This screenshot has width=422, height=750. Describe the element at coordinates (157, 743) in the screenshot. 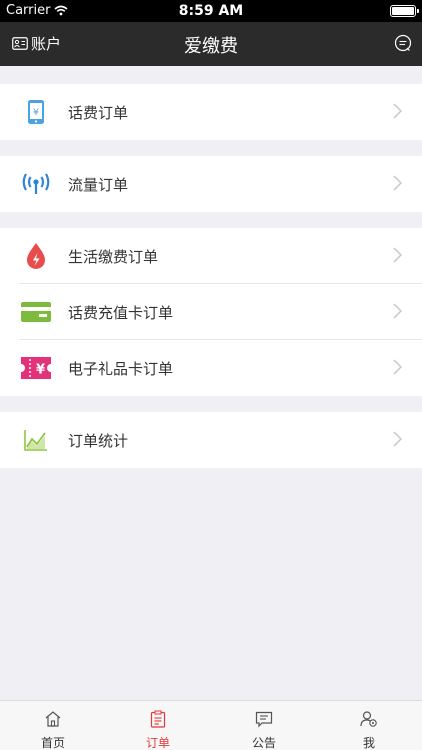

I see `tab-orders-label: 订单` at that location.